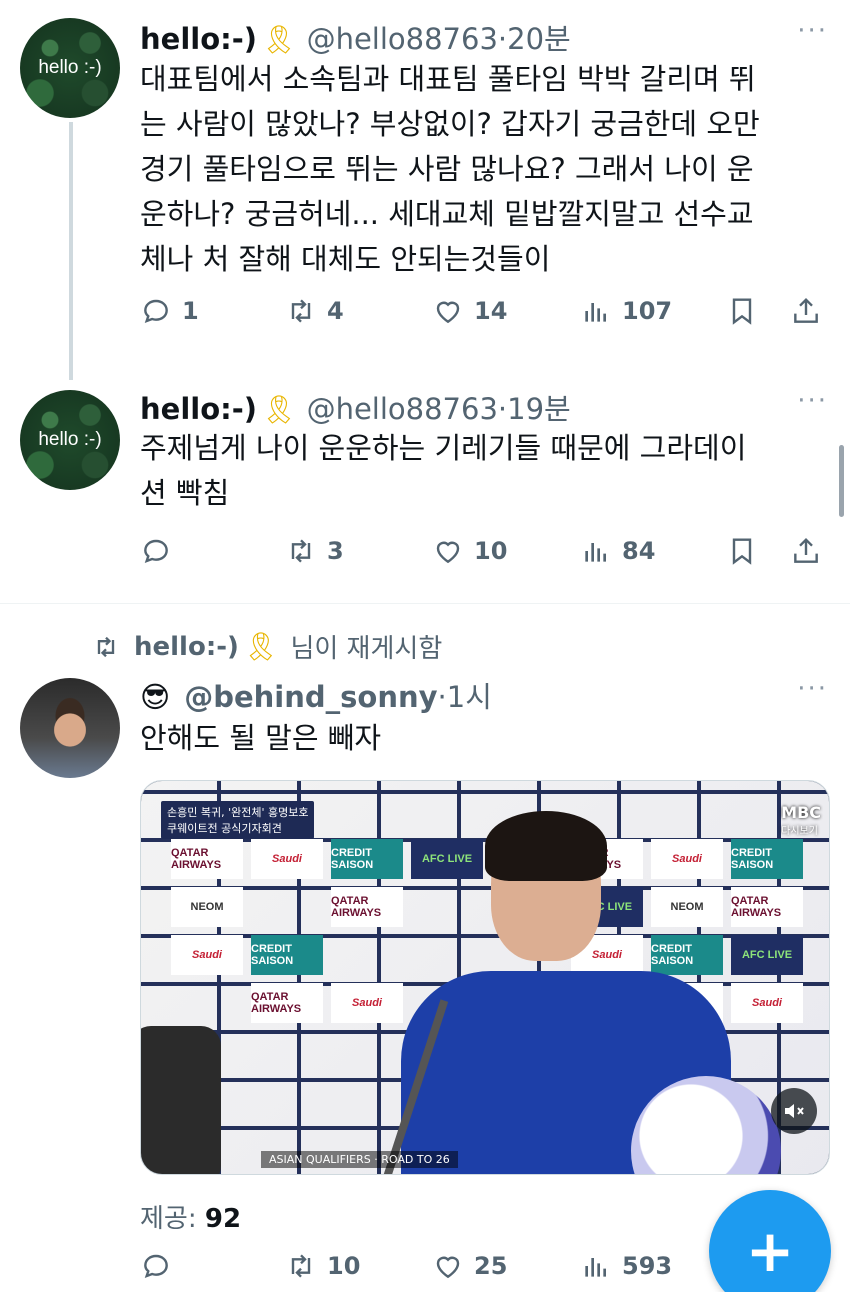 This screenshot has height=1292, width=850. Describe the element at coordinates (469, 695) in the screenshot. I see `timestamp: 1시` at that location.